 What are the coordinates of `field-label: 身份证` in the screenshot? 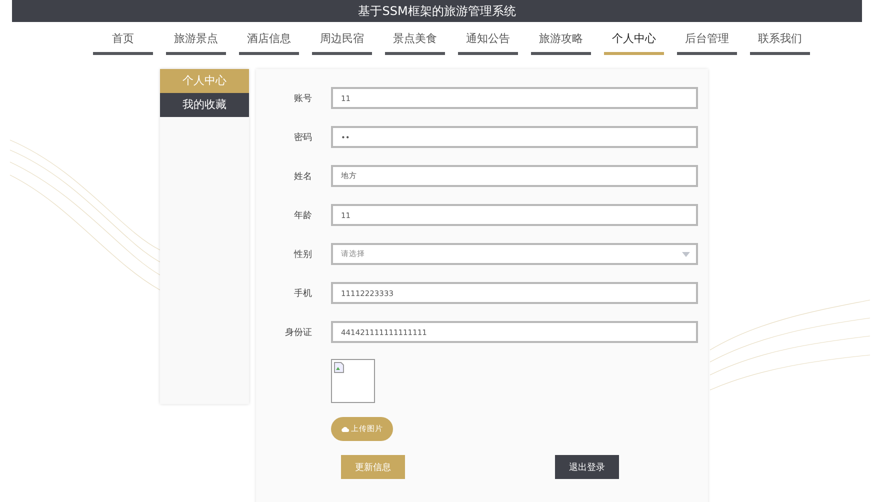 It's located at (298, 332).